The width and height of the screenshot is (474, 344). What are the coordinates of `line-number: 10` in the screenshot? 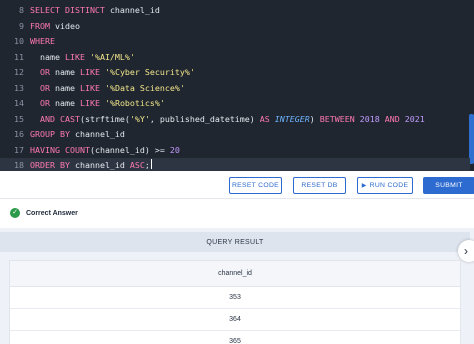 It's located at (19, 41).